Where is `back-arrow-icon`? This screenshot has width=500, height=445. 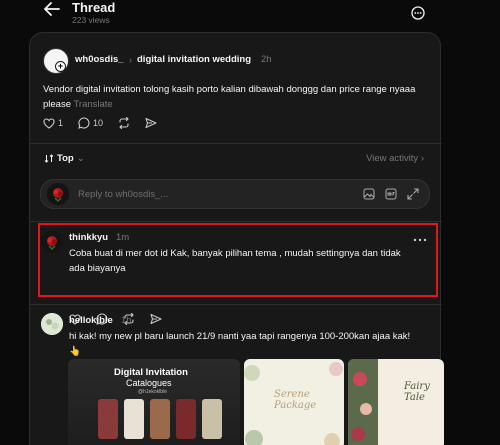 back-arrow-icon is located at coordinates (53, 9).